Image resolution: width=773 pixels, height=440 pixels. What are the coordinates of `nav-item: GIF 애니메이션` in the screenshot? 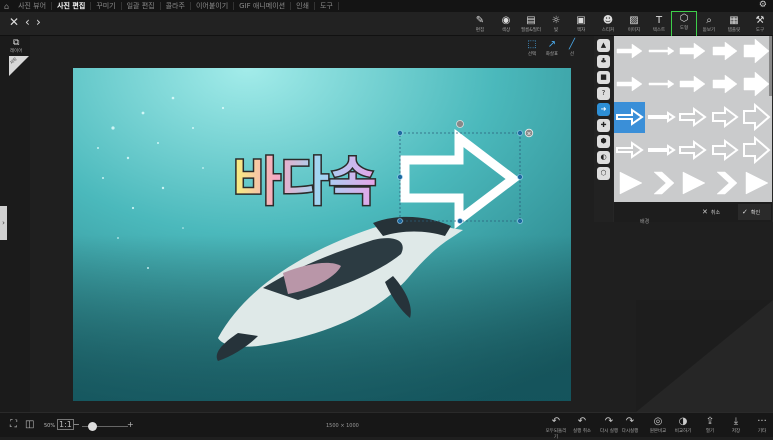 It's located at (263, 6).